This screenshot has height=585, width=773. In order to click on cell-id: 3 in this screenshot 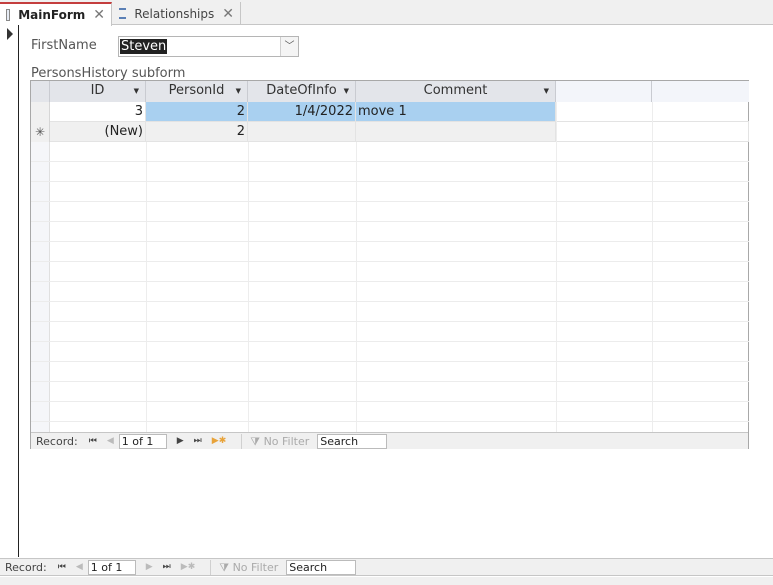, I will do `click(98, 111)`.